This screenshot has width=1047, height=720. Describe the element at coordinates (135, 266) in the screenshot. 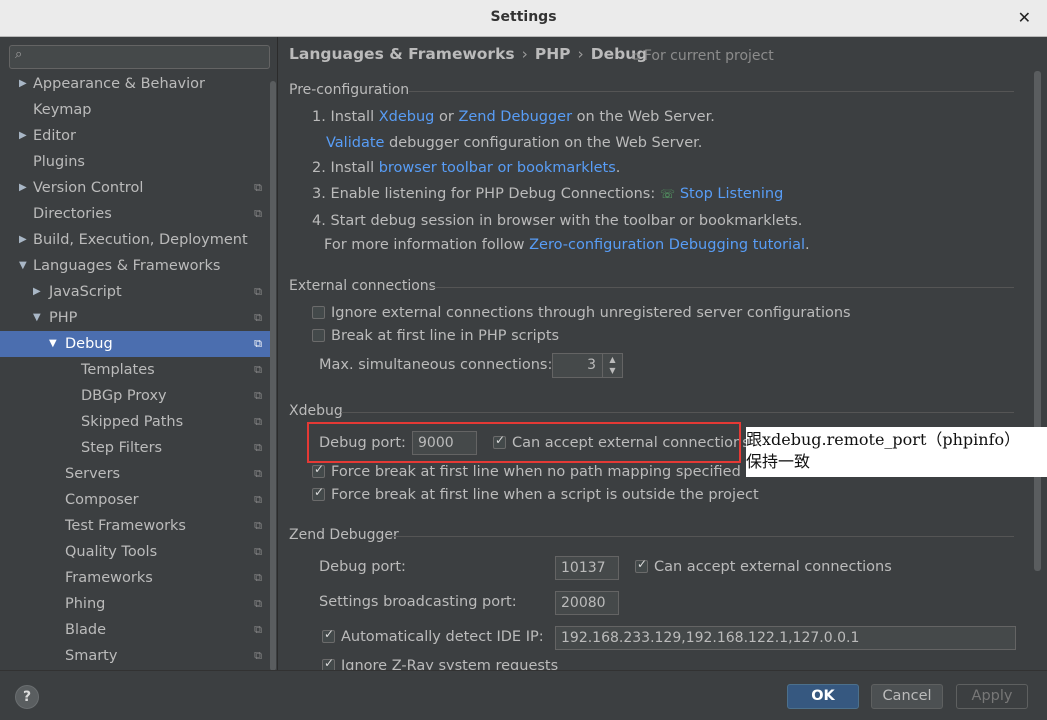

I see `sidebar-item-languages-frameworks: ▼ Languages & Frameworks` at that location.